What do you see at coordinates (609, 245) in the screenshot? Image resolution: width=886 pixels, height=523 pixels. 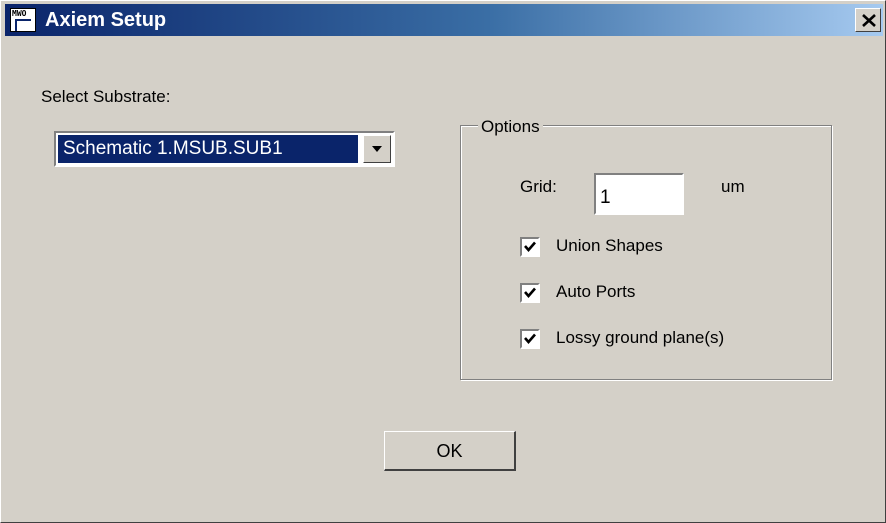 I see `union-shapes-label: Union Shapes` at bounding box center [609, 245].